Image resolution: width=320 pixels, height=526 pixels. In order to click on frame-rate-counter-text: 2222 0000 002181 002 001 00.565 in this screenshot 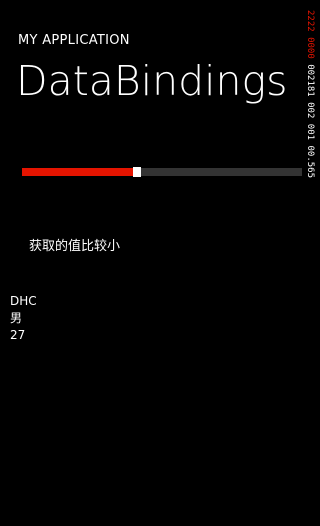, I will do `click(310, 141)`.